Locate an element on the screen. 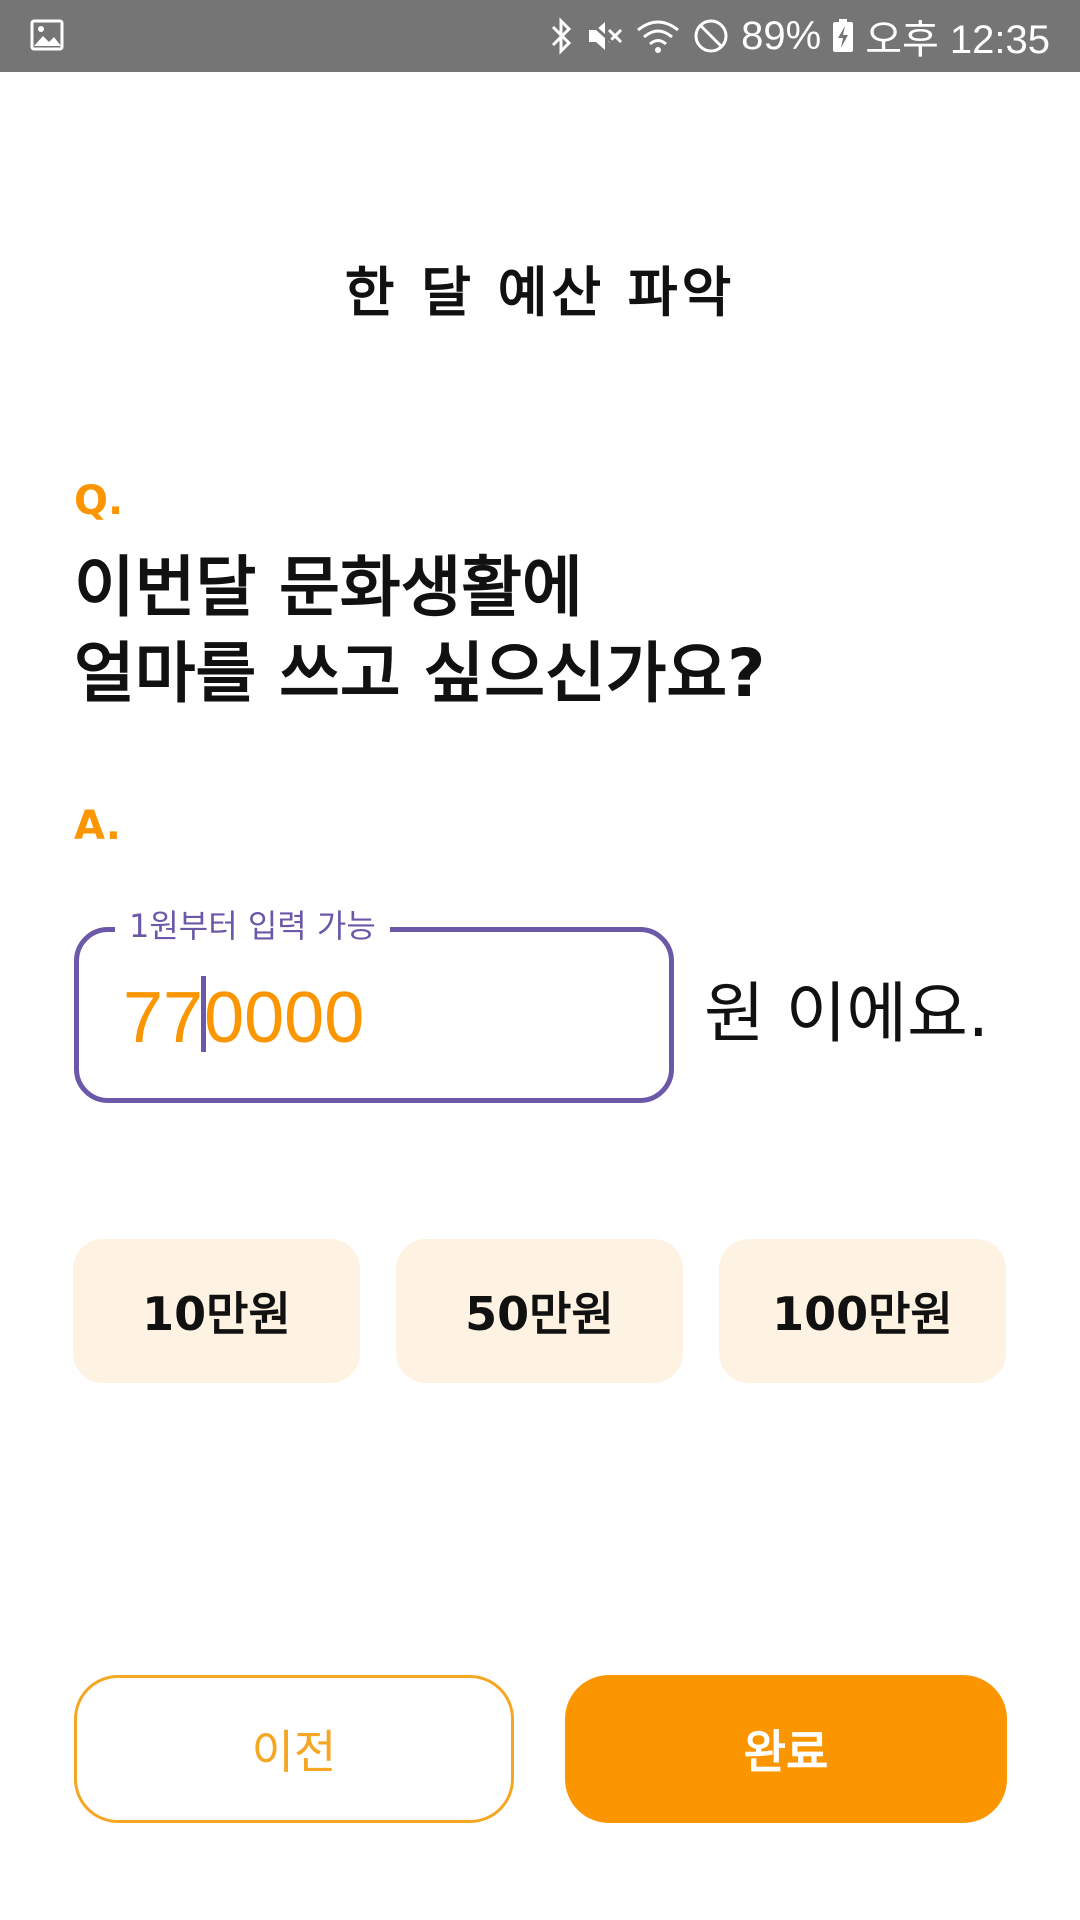 The image size is (1080, 1920). no-sim-icon is located at coordinates (711, 36).